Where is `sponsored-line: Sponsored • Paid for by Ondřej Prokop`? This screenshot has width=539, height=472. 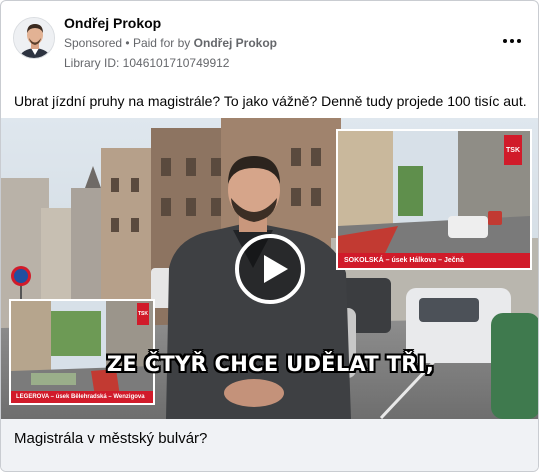 sponsored-line: Sponsored • Paid for by Ondřej Prokop is located at coordinates (170, 43).